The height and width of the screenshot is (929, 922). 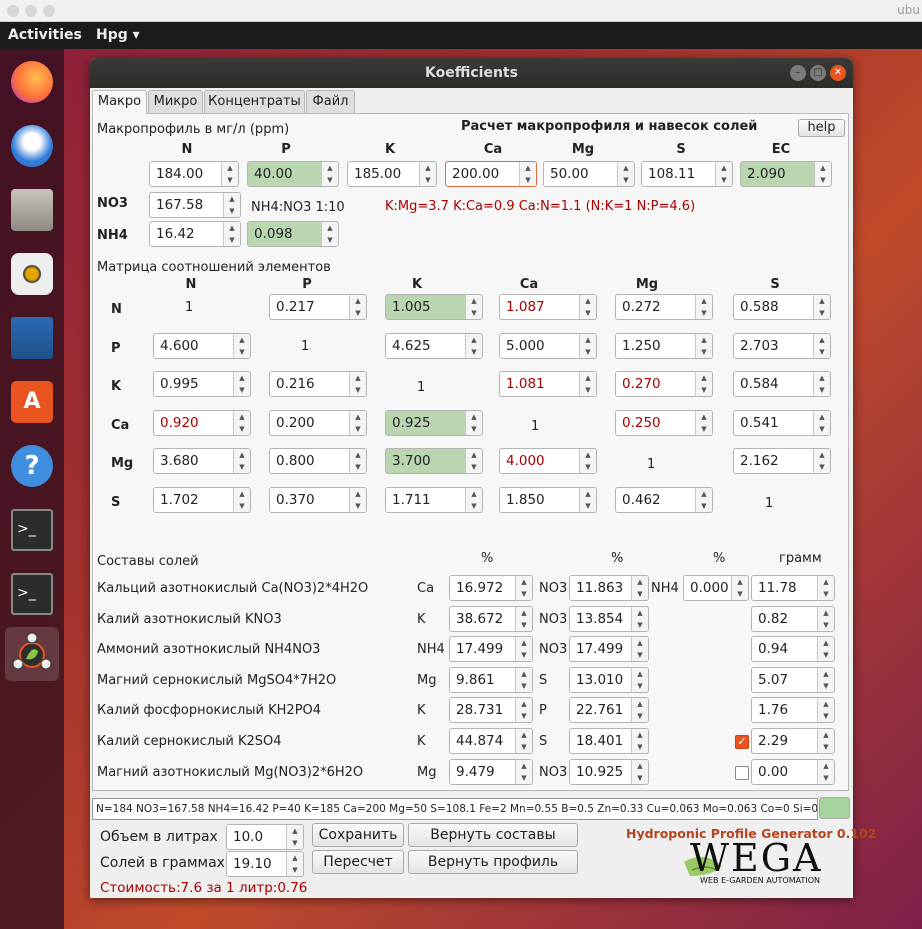 I want to click on help-icon: ?, so click(x=32, y=466).